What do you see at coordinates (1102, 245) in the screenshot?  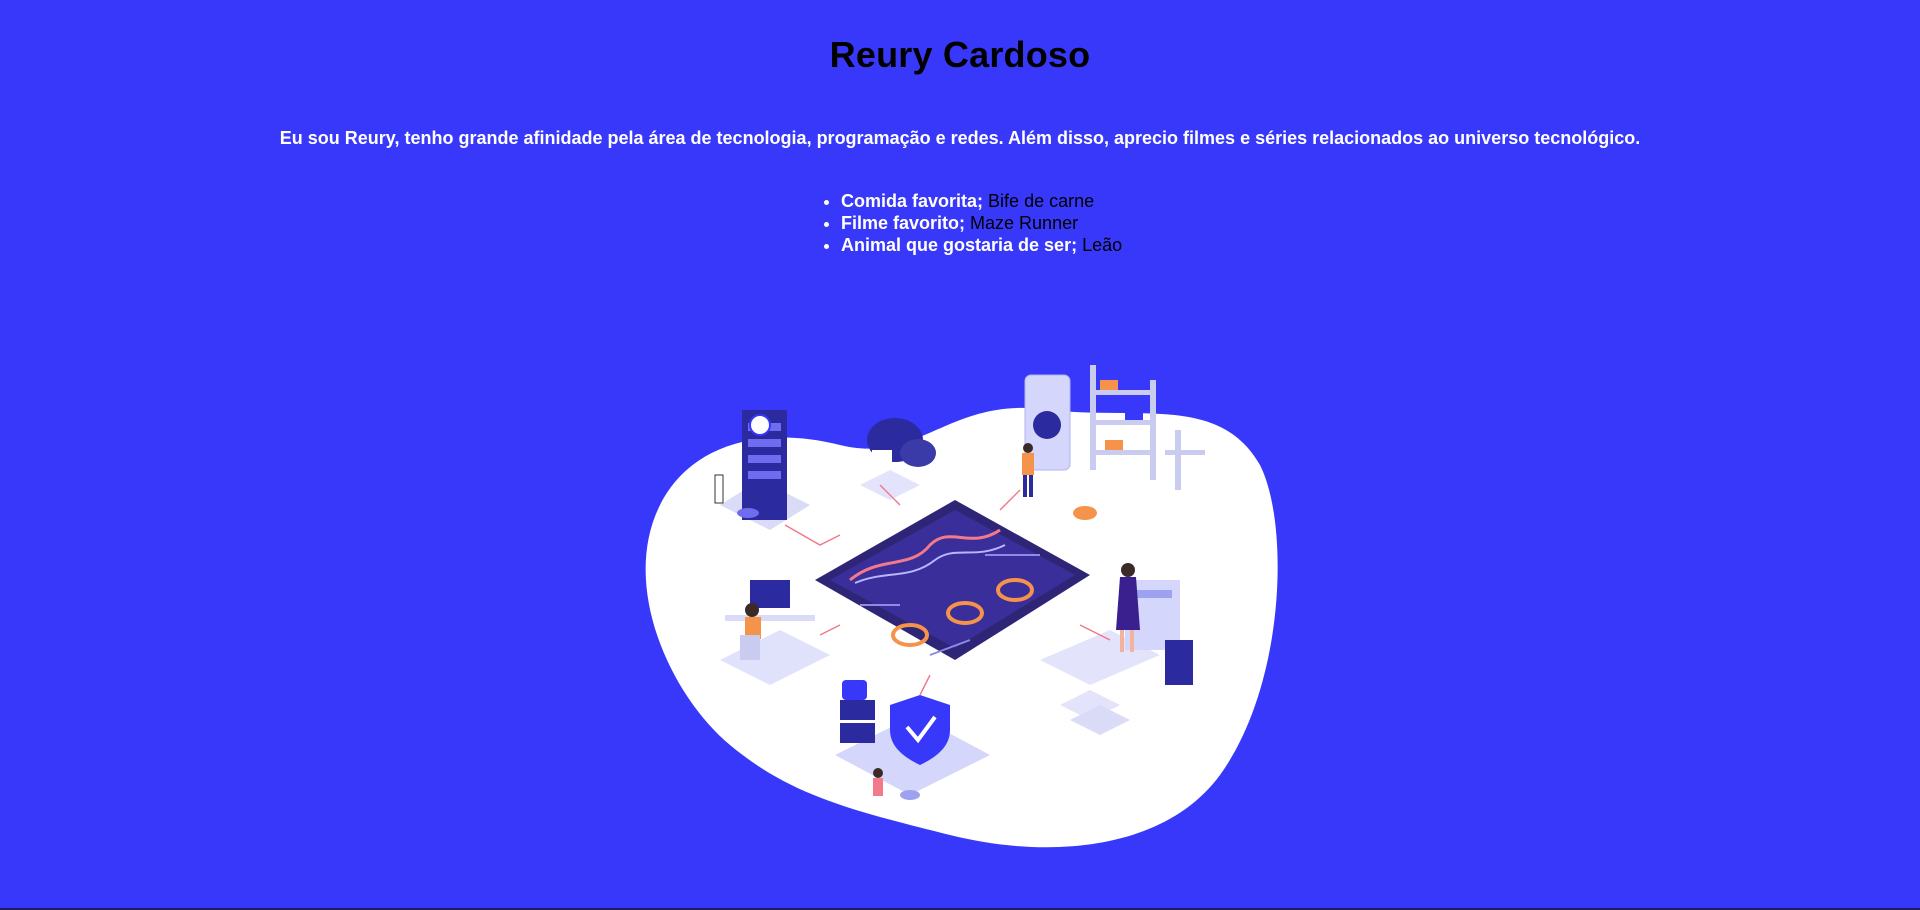 I see `fact-value: Leão` at bounding box center [1102, 245].